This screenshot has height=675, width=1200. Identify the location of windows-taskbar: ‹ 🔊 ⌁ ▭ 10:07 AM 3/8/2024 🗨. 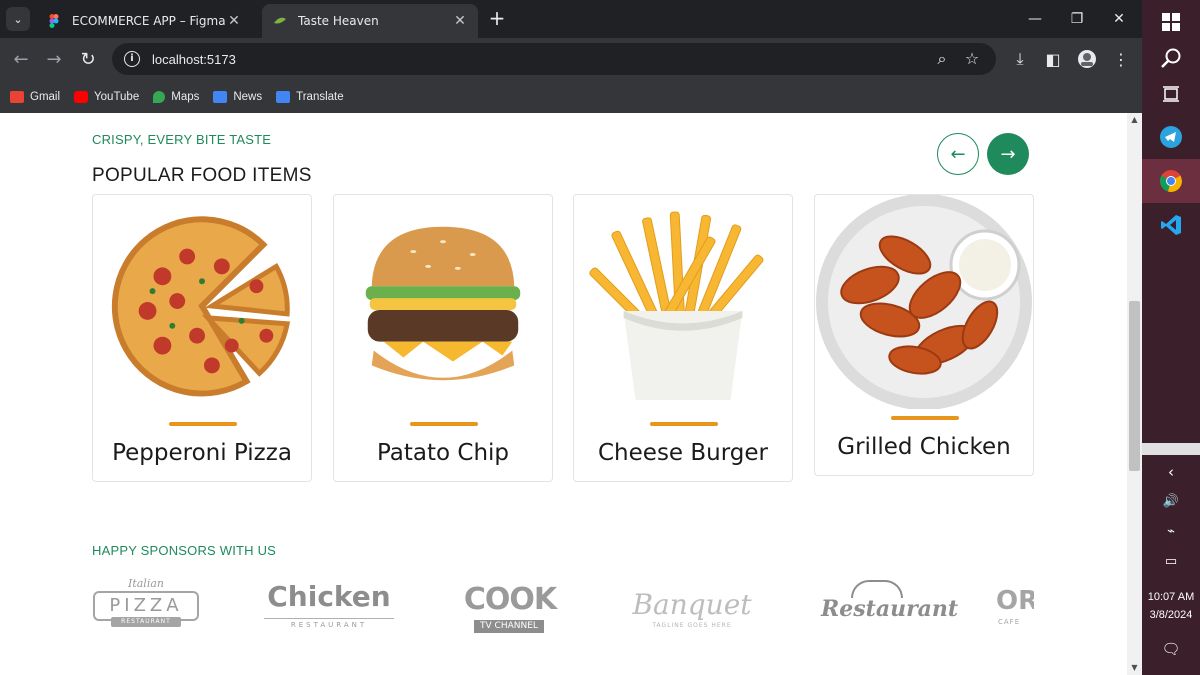
(1171, 337).